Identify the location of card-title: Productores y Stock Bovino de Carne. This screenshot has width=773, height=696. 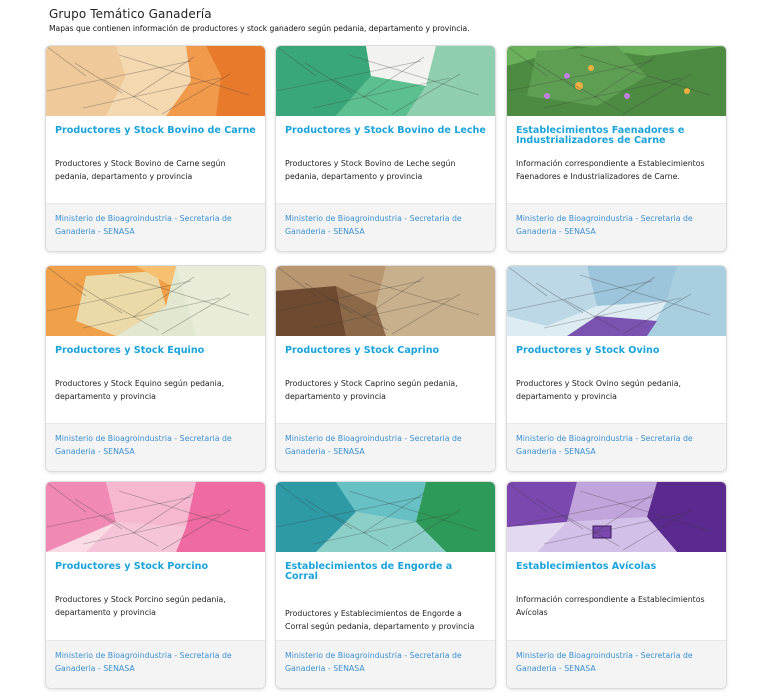
(156, 131).